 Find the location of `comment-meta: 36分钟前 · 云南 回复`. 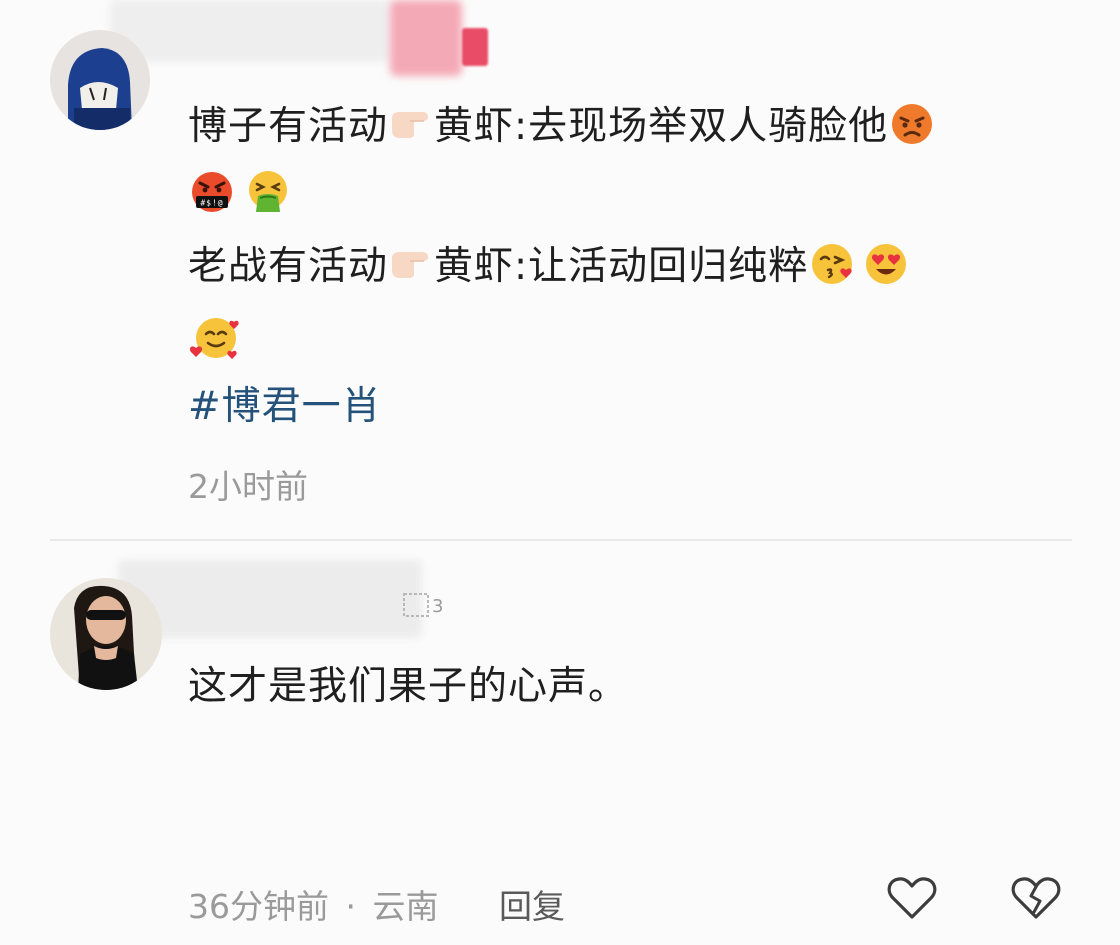

comment-meta: 36分钟前 · 云南 回复 is located at coordinates (376, 904).